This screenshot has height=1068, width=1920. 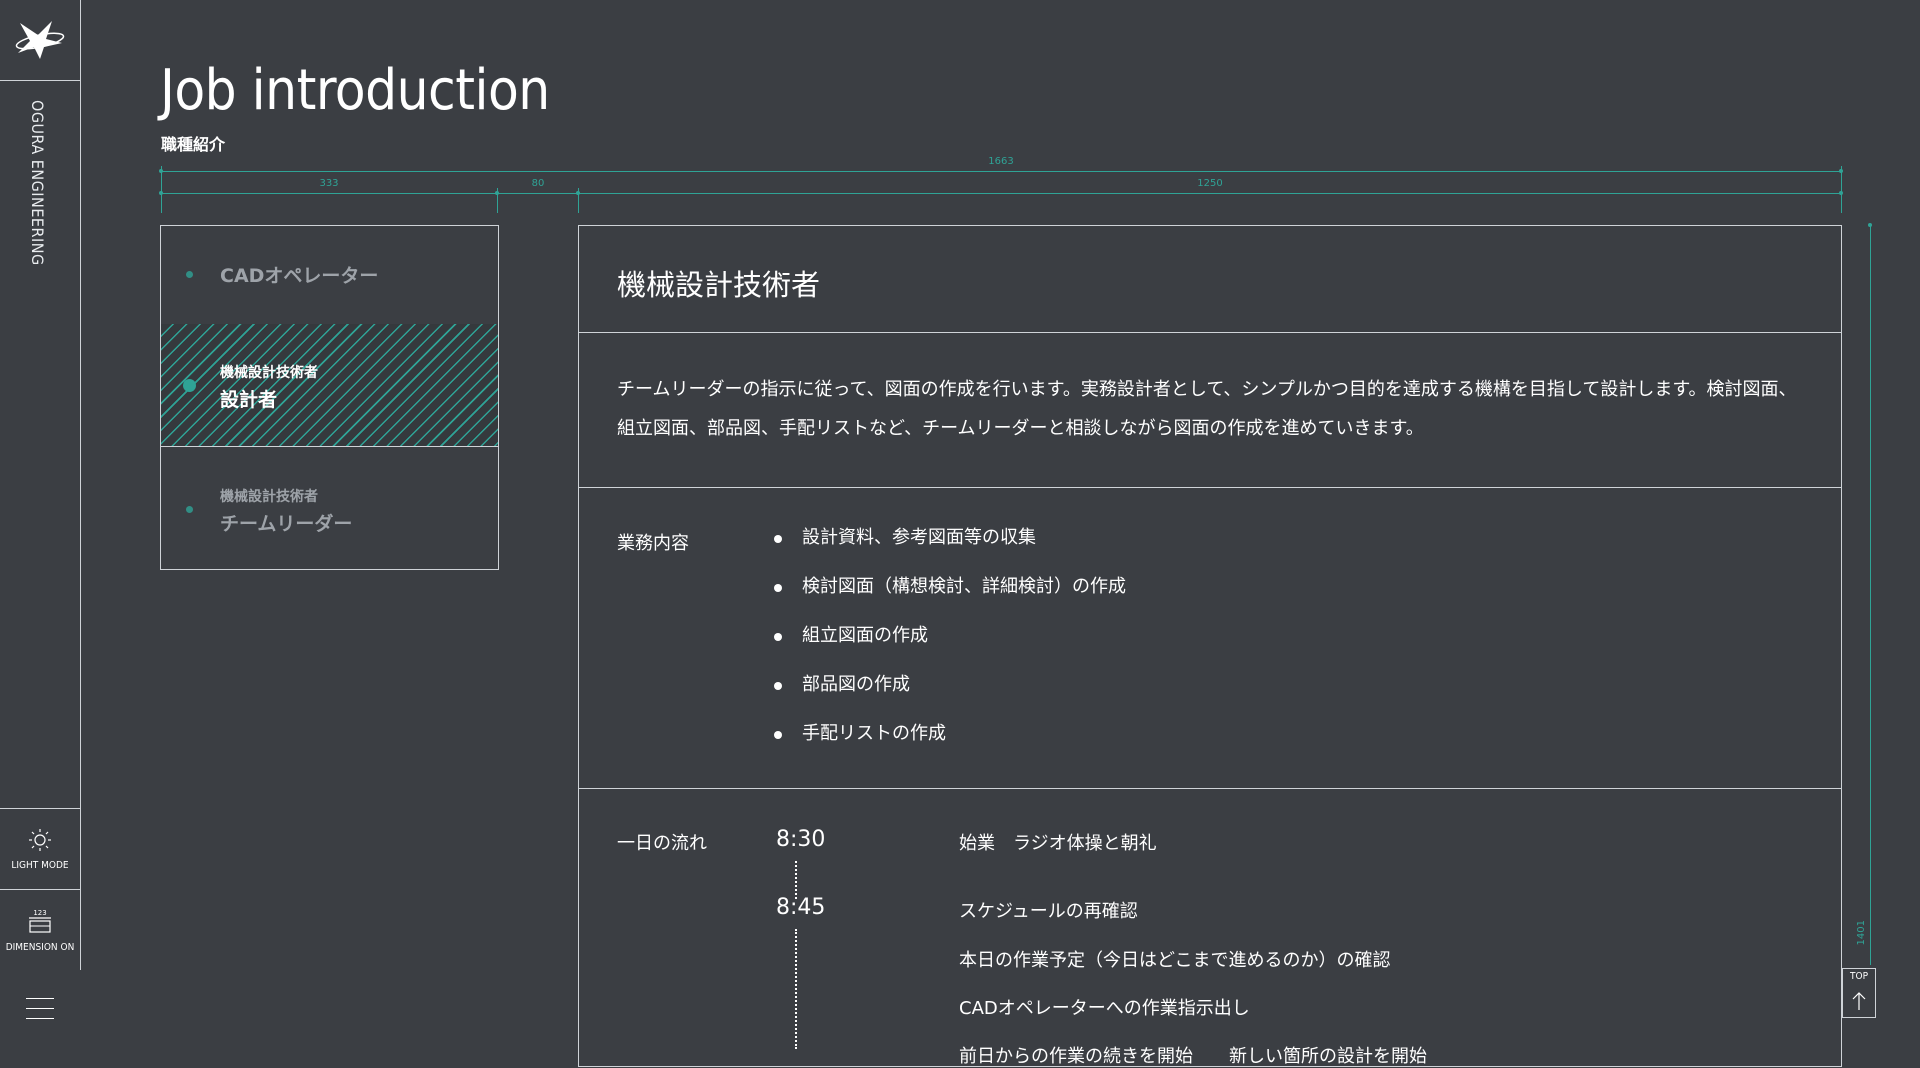 I want to click on dimension-line-segments, so click(x=1001, y=193).